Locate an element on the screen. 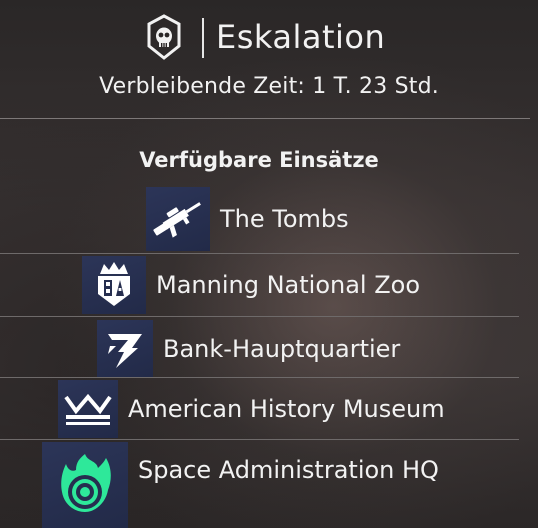 The image size is (538, 528). lightning-emblem-icon is located at coordinates (125, 348).